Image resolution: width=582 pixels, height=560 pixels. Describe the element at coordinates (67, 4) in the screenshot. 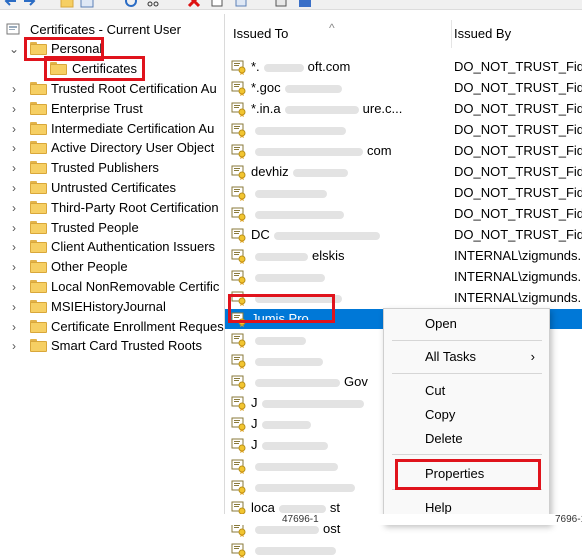

I see `folder-up-icon` at that location.